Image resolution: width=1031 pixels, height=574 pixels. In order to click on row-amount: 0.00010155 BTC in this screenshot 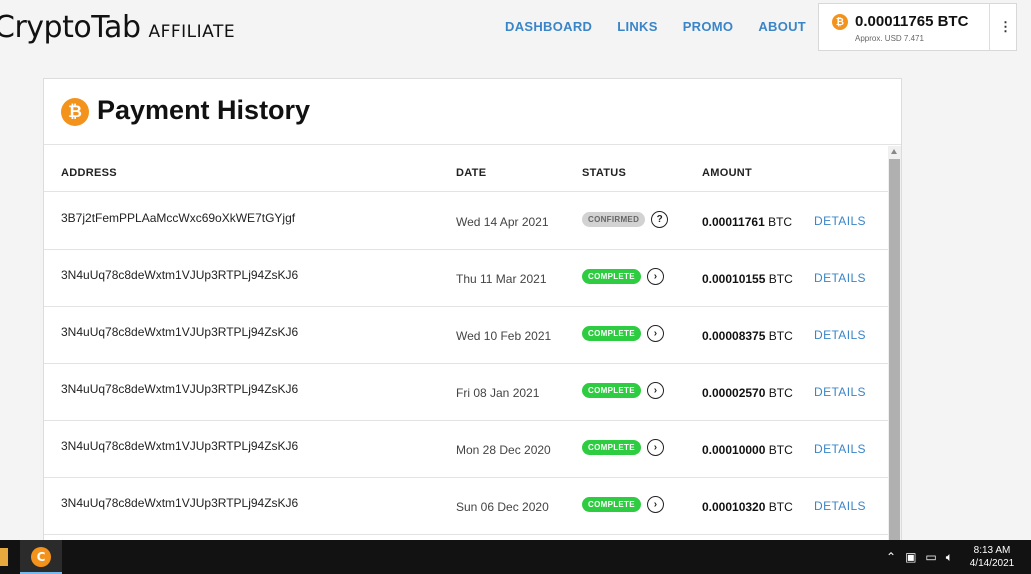, I will do `click(747, 279)`.